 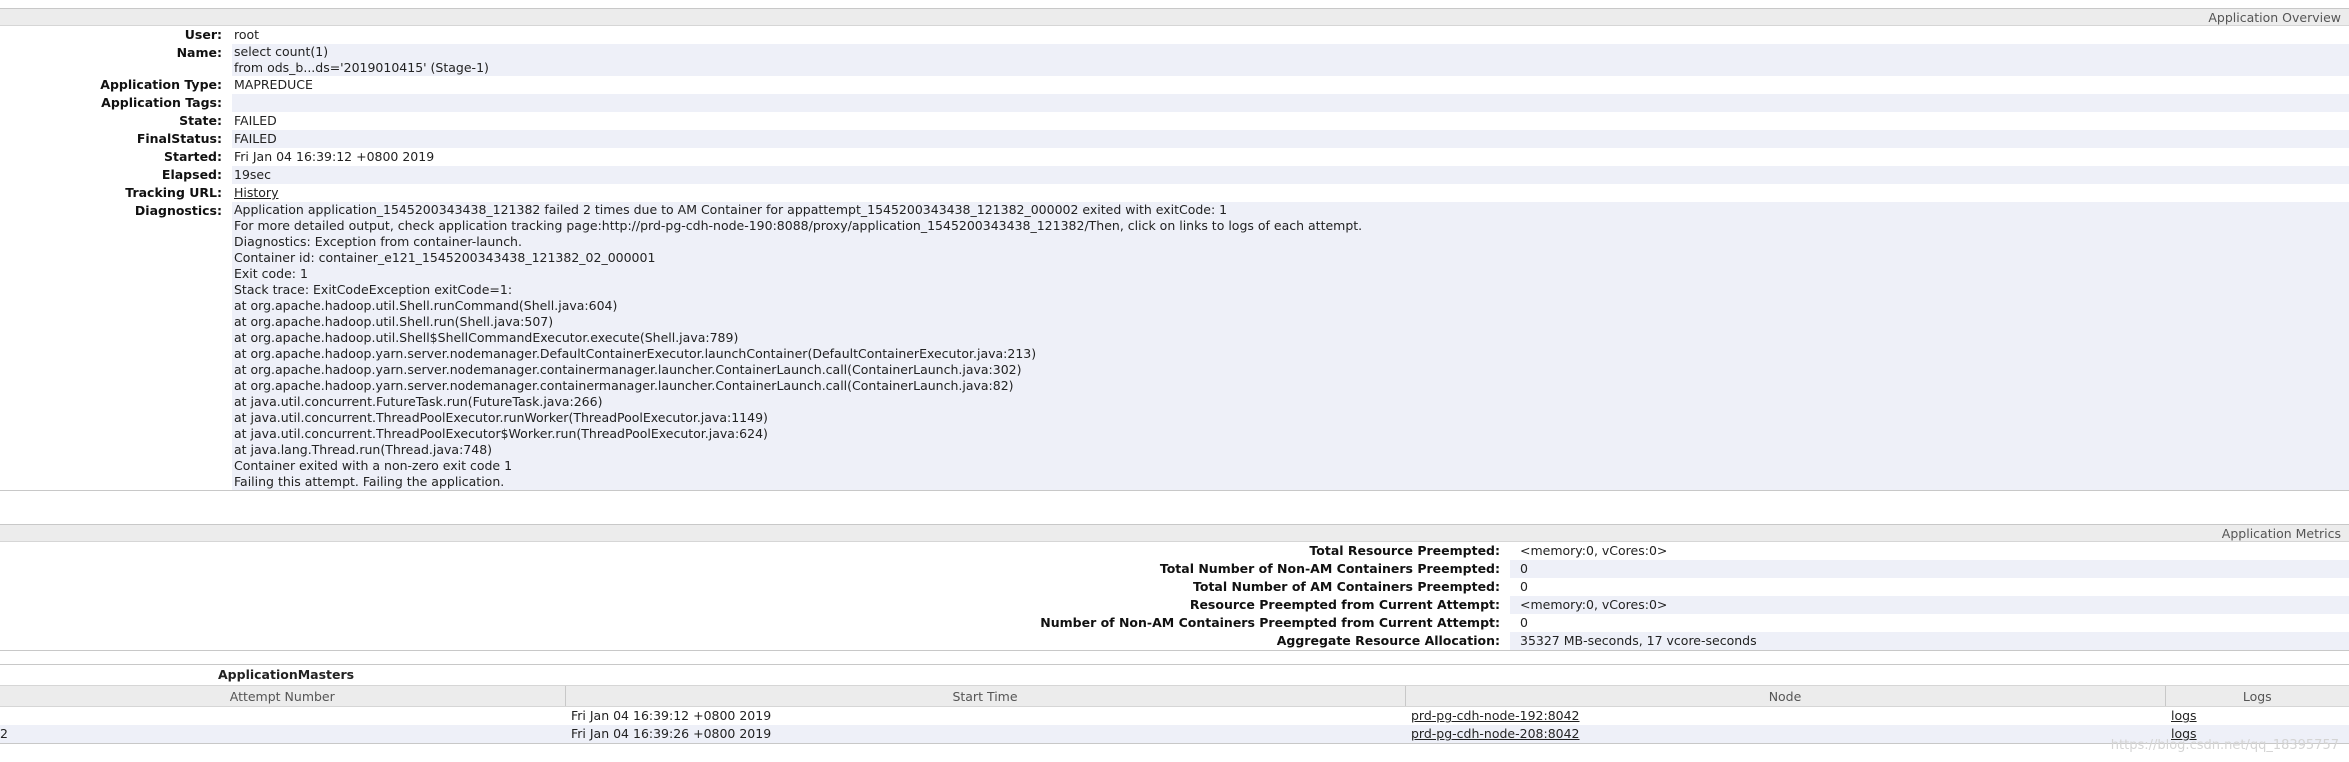 I want to click on overview-row-elapsed: Elapsed: 19sec, so click(x=1174, y=175).